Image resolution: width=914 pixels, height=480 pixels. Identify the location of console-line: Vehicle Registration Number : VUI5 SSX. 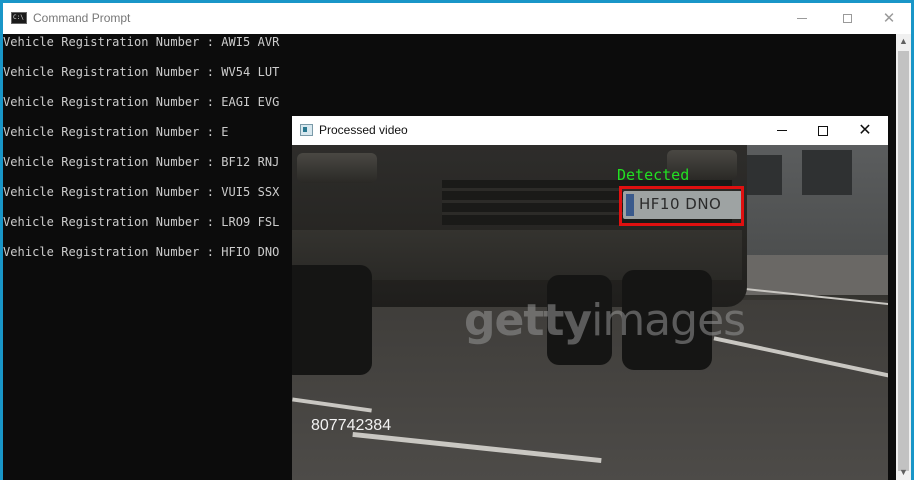
(141, 192).